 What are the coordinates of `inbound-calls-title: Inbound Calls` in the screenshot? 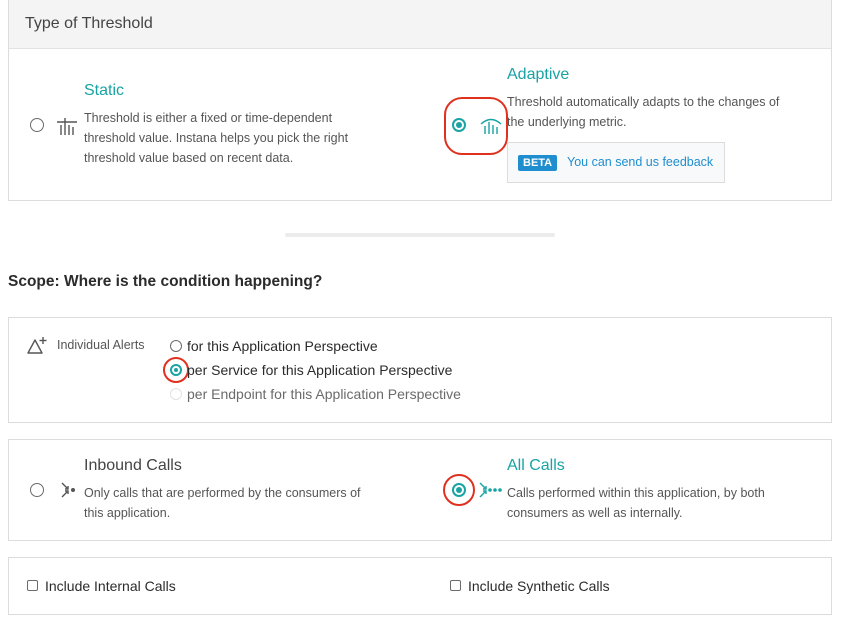 It's located at (133, 466).